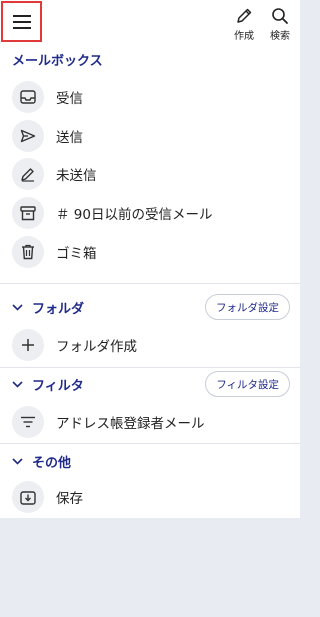 The height and width of the screenshot is (617, 320). I want to click on mailbox-item-label: 受信, so click(69, 99).